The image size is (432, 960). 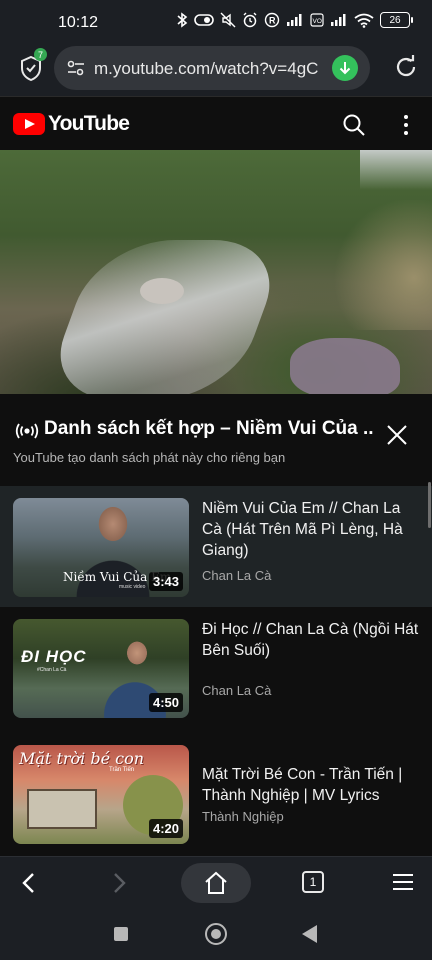 What do you see at coordinates (165, 702) in the screenshot?
I see `duration-badge: 4:50` at bounding box center [165, 702].